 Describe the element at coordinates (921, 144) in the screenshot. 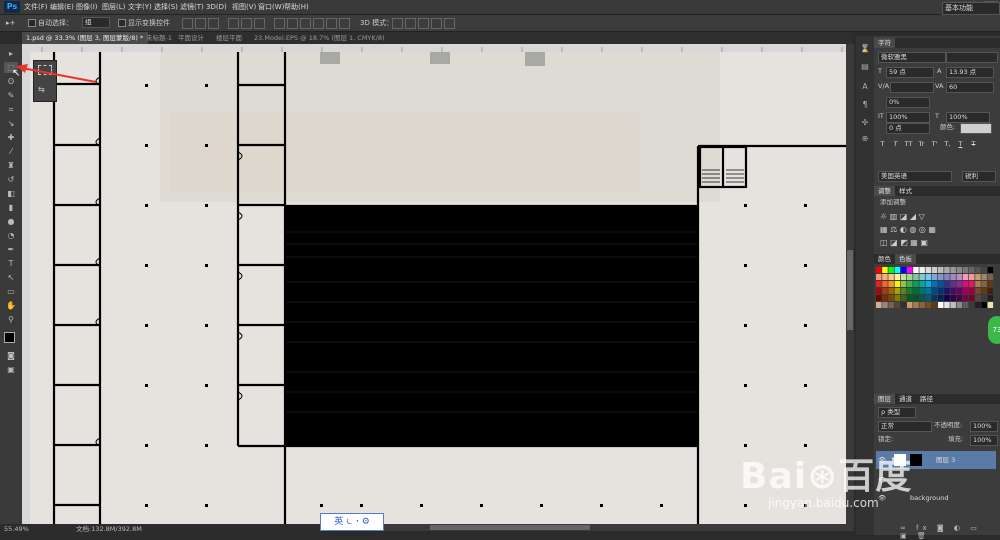

I see `small-caps-button: Tr` at that location.